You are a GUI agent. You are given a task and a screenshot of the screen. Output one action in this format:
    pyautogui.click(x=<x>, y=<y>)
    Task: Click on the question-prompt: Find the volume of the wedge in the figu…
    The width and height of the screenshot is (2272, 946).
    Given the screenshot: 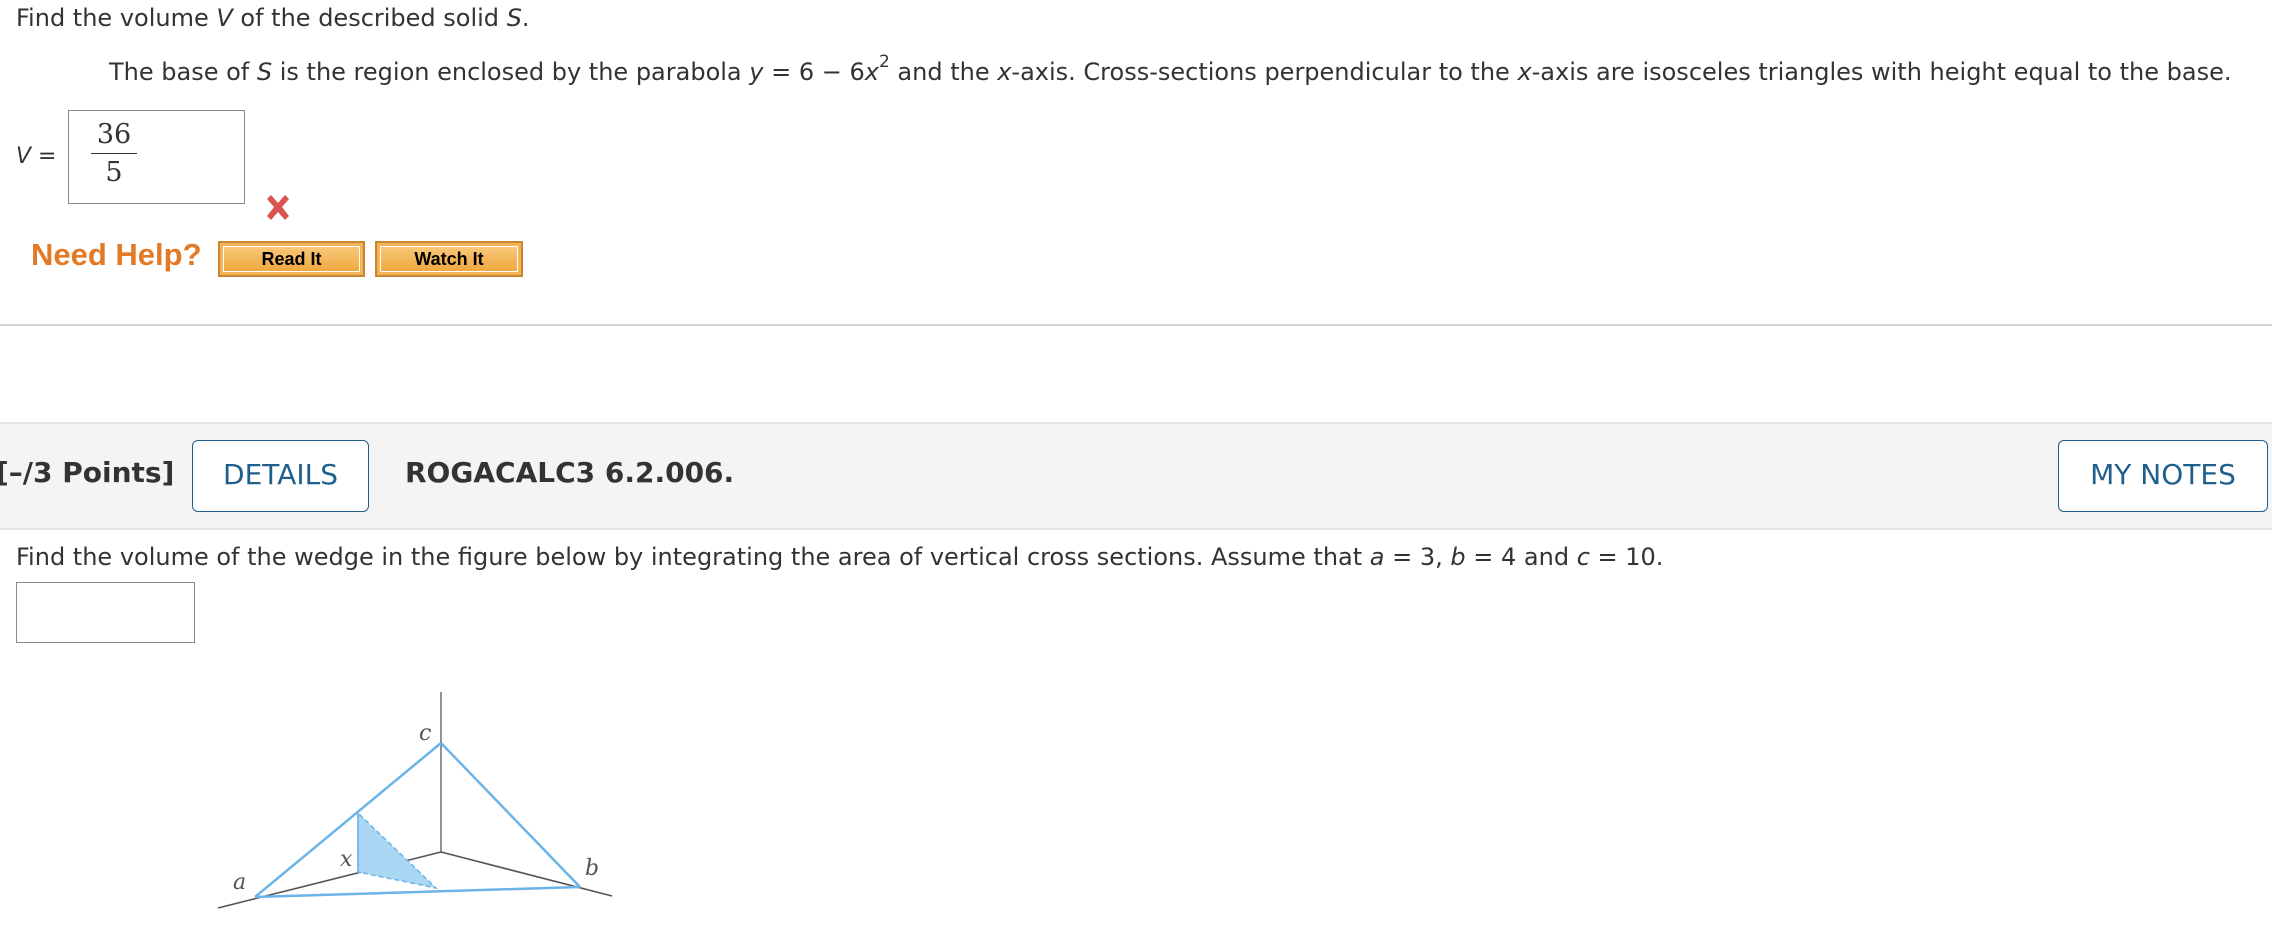 What is the action you would take?
    pyautogui.click(x=840, y=557)
    